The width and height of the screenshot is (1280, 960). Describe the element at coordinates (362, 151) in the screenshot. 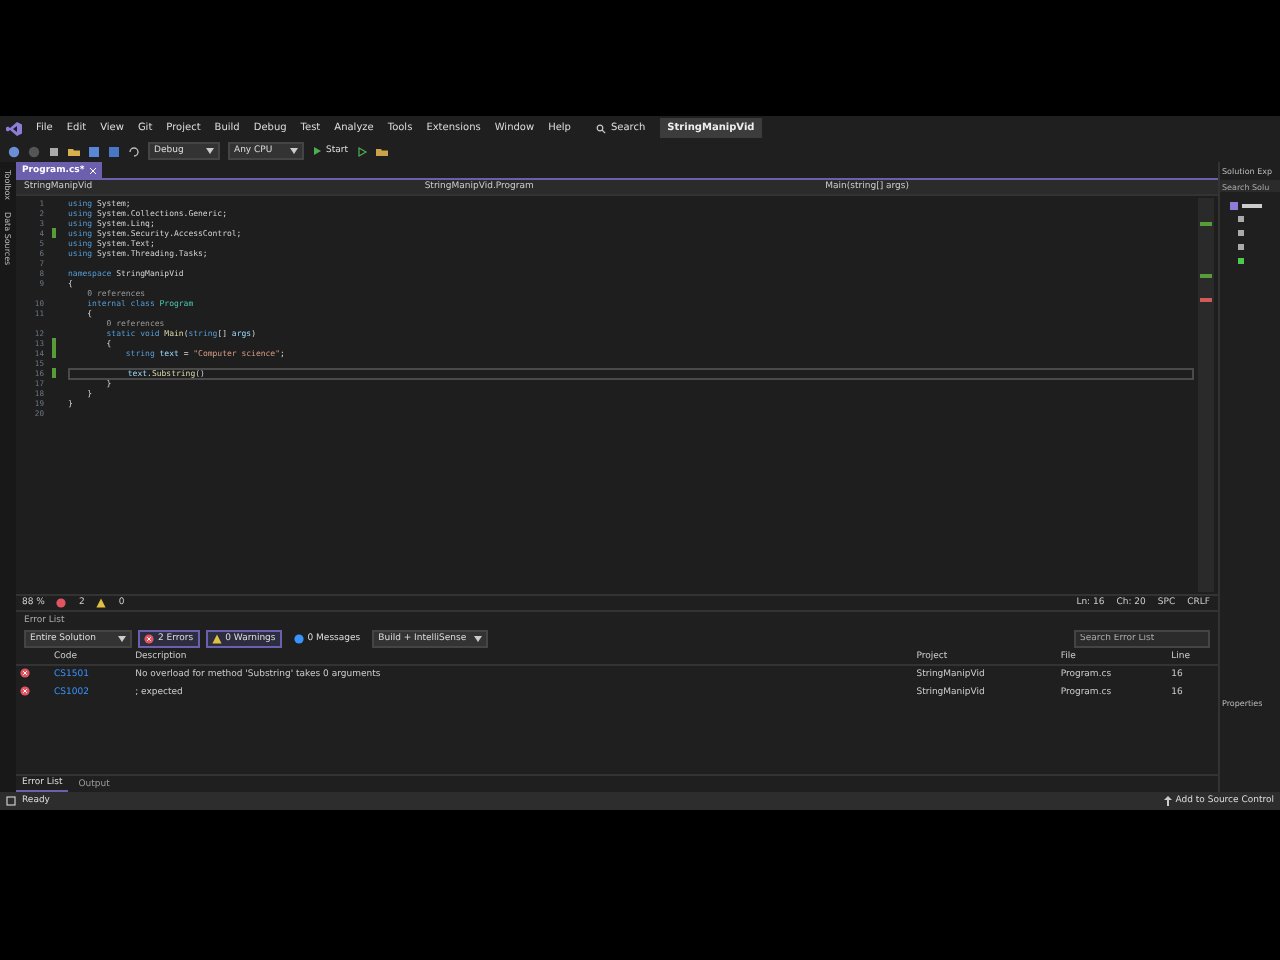

I see `play-outline-icon` at that location.